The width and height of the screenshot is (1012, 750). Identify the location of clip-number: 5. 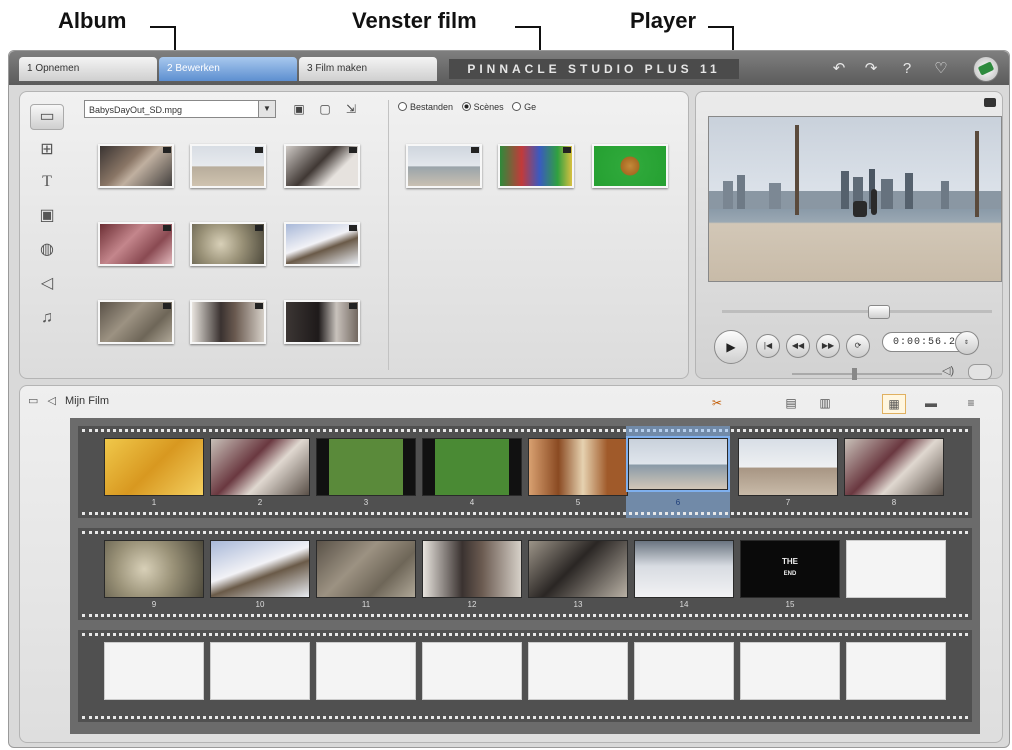
(578, 502).